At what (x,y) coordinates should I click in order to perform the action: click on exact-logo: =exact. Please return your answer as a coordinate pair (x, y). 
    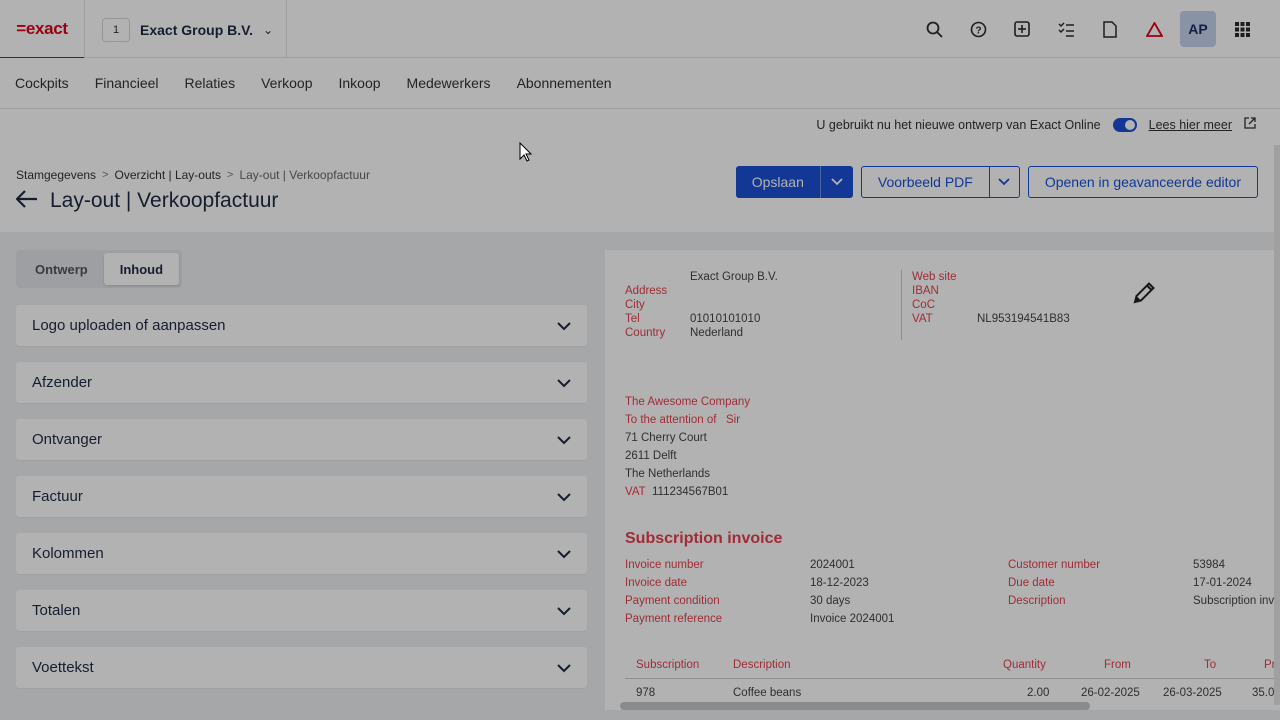
    Looking at the image, I should click on (42, 30).